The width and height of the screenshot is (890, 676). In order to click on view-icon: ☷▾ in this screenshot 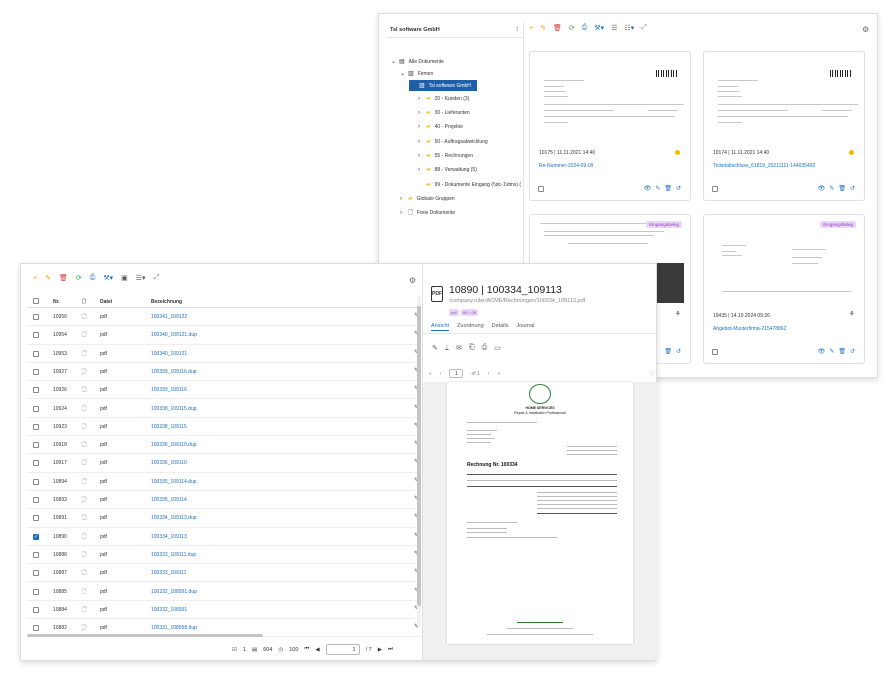, I will do `click(629, 28)`.